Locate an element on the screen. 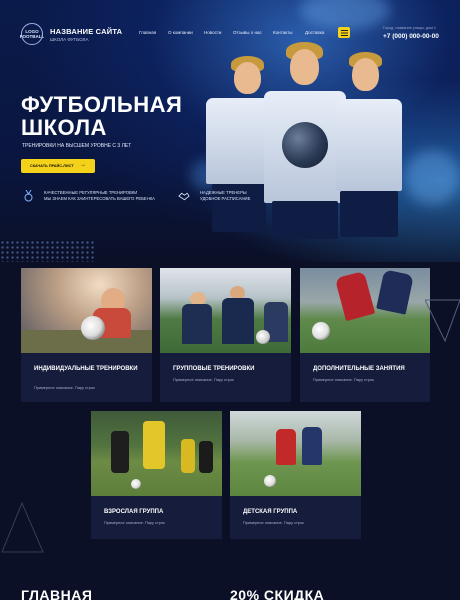  nav-item-home: Главная is located at coordinates (147, 32).